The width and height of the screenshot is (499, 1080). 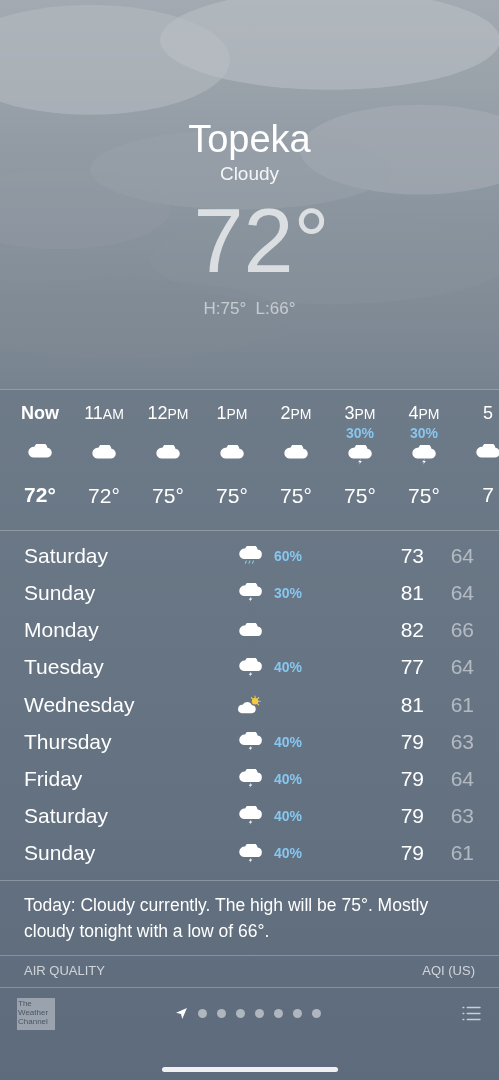 I want to click on sun-cloud-icon, so click(x=250, y=704).